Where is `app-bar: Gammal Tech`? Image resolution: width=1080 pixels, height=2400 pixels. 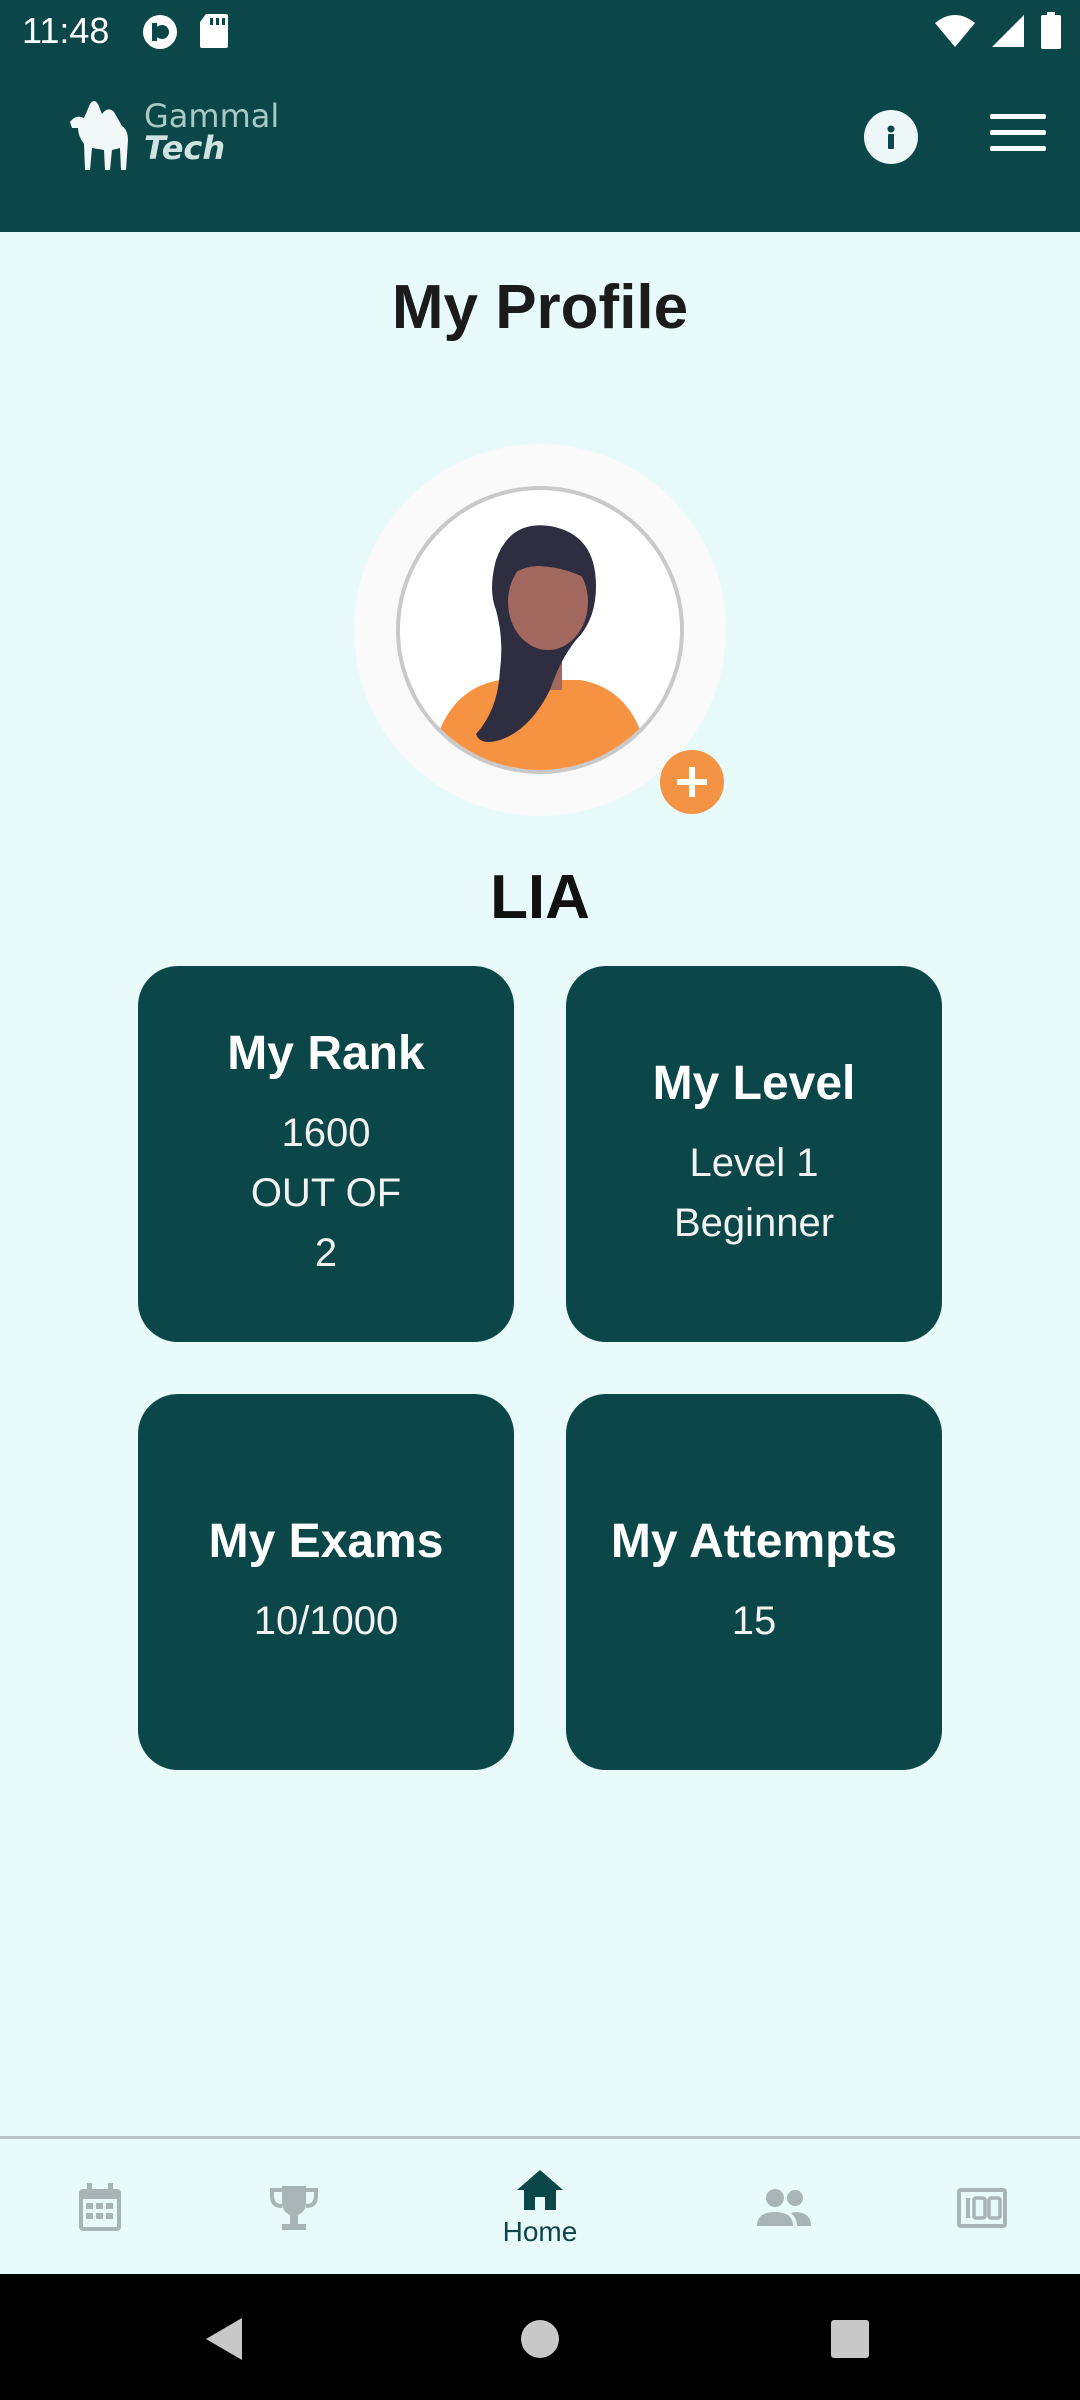
app-bar: Gammal Tech is located at coordinates (540, 147).